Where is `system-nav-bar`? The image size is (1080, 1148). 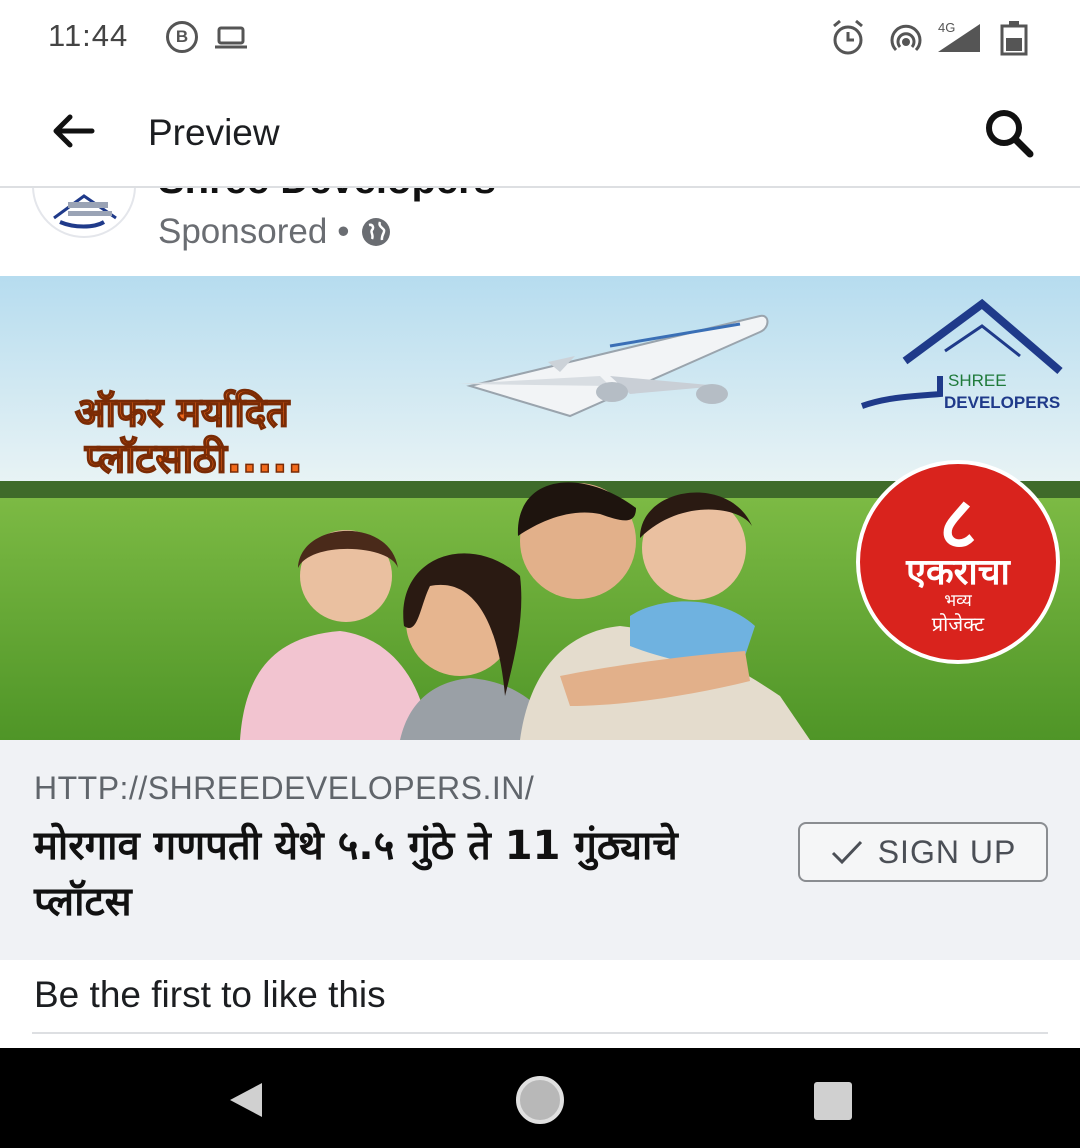 system-nav-bar is located at coordinates (540, 1098).